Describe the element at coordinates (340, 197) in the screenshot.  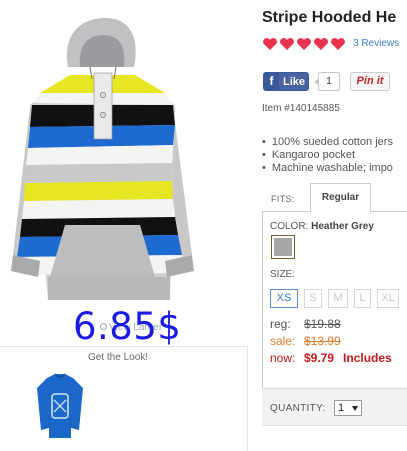
I see `tab-regular-fit: Regular` at that location.